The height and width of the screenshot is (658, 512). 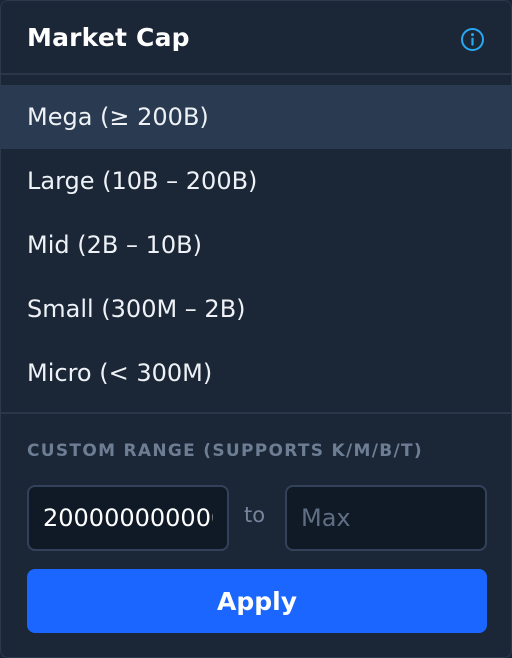 What do you see at coordinates (386, 518) in the screenshot?
I see `max-value-input` at bounding box center [386, 518].